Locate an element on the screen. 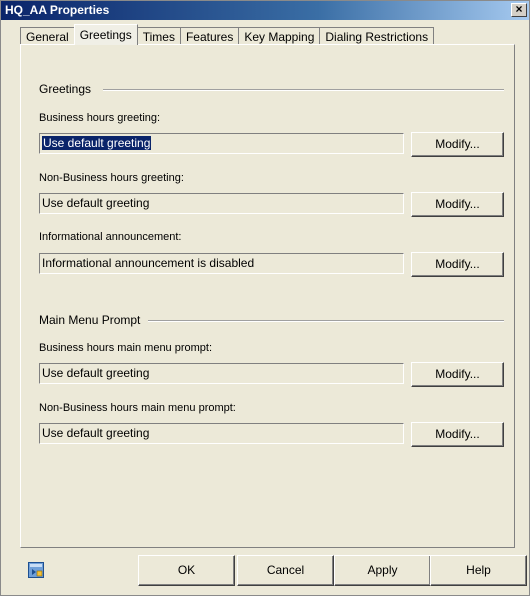 The width and height of the screenshot is (530, 596). tab-times: Times is located at coordinates (158, 36).